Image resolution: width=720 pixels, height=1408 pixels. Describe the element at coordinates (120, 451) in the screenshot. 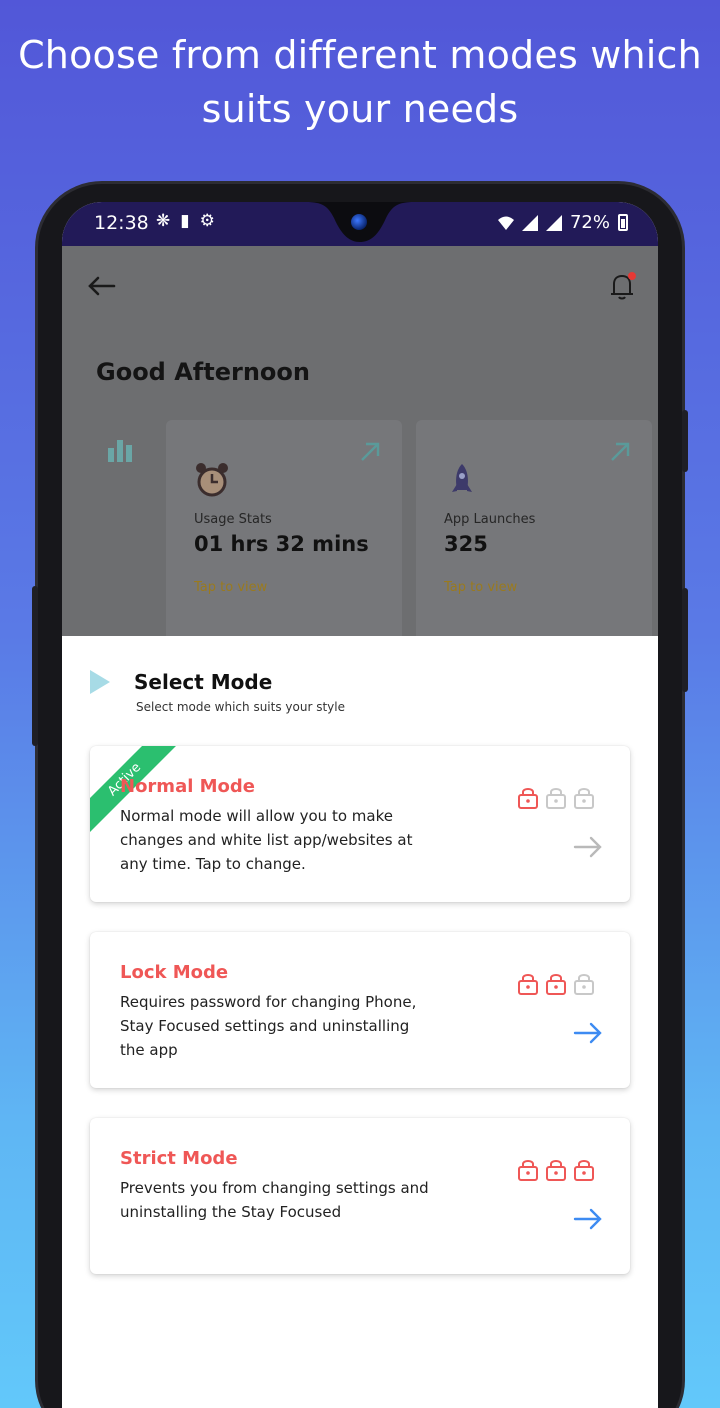

I see `bar-chart-icon` at that location.